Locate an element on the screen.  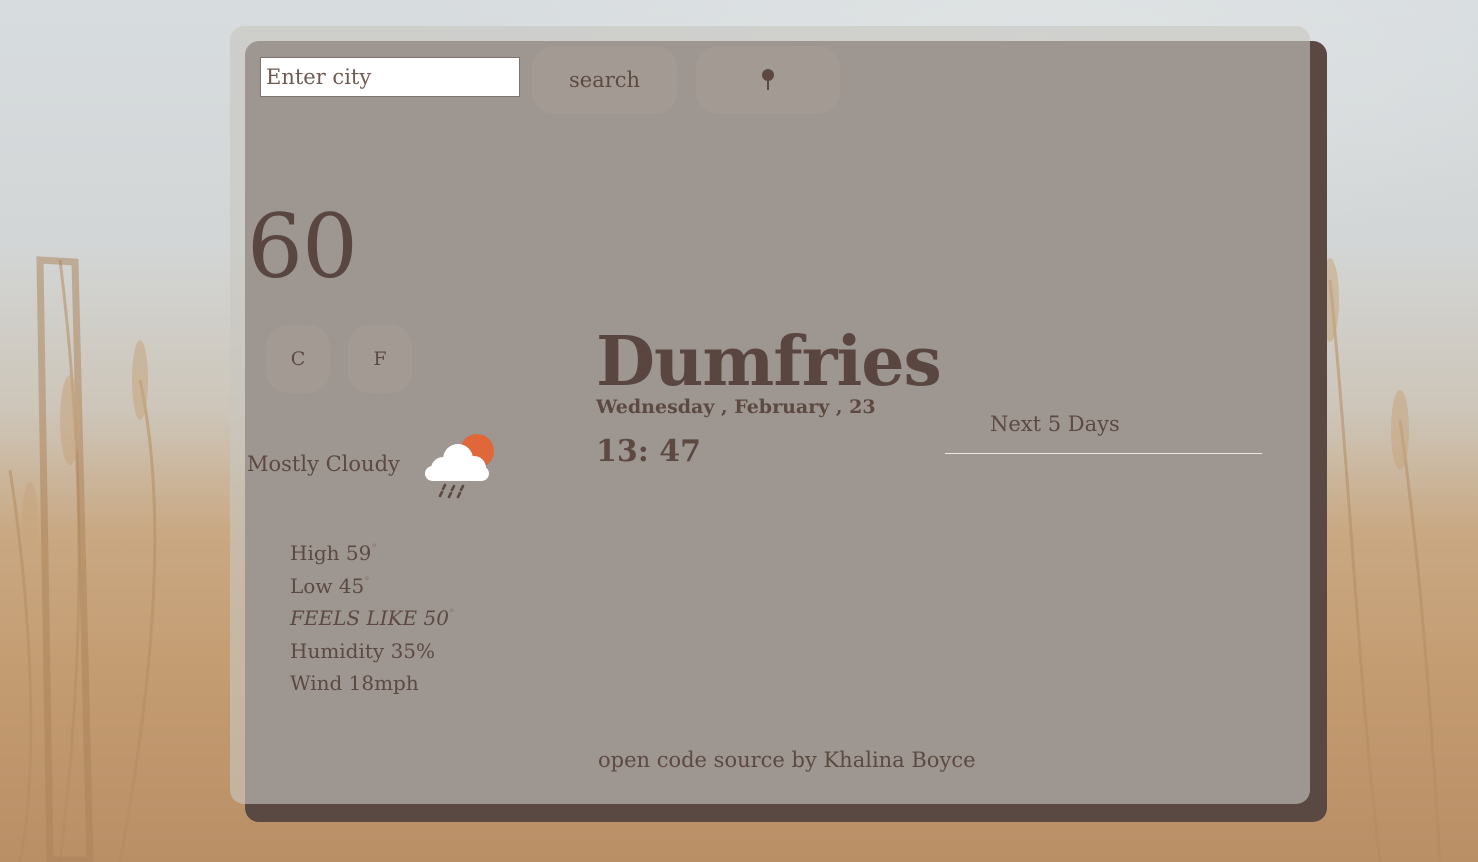
high-temperature: High 59° is located at coordinates (333, 553).